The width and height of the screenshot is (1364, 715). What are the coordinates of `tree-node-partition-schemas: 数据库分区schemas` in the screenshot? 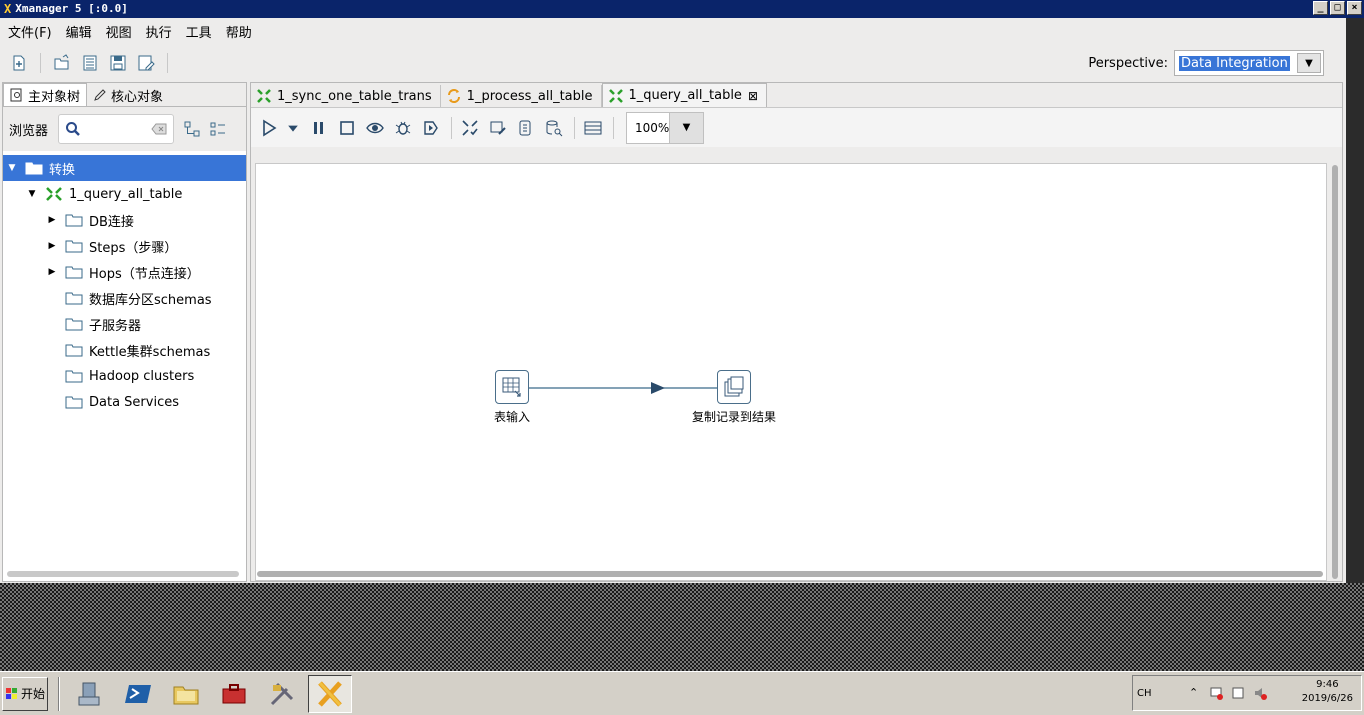 It's located at (124, 298).